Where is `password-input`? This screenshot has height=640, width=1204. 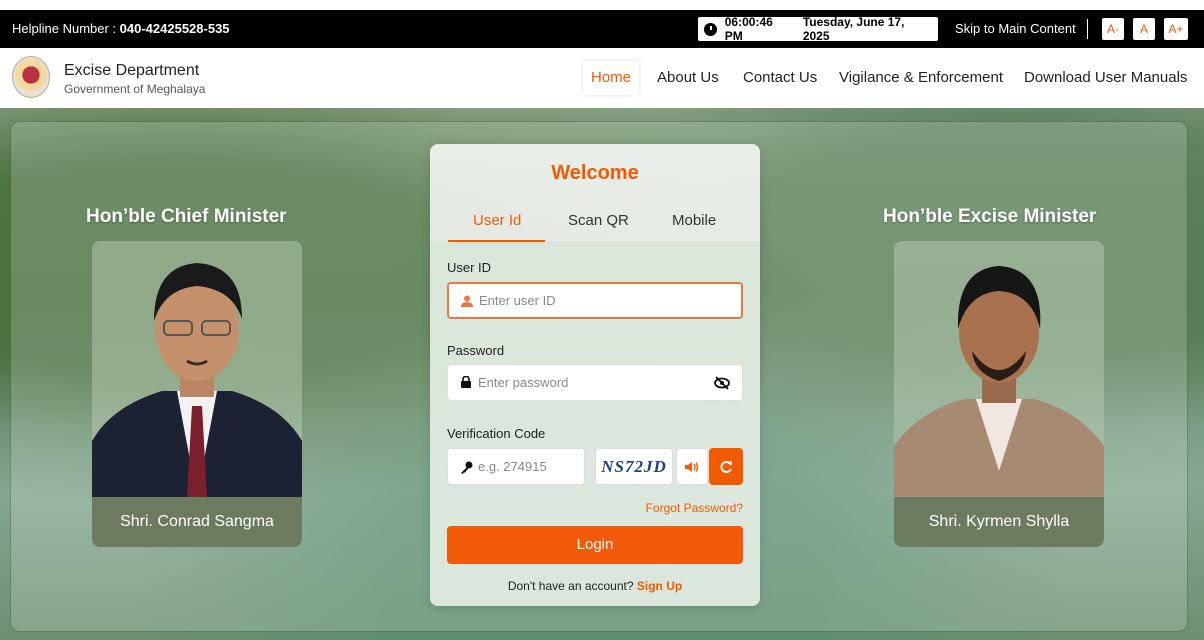 password-input is located at coordinates (598, 382).